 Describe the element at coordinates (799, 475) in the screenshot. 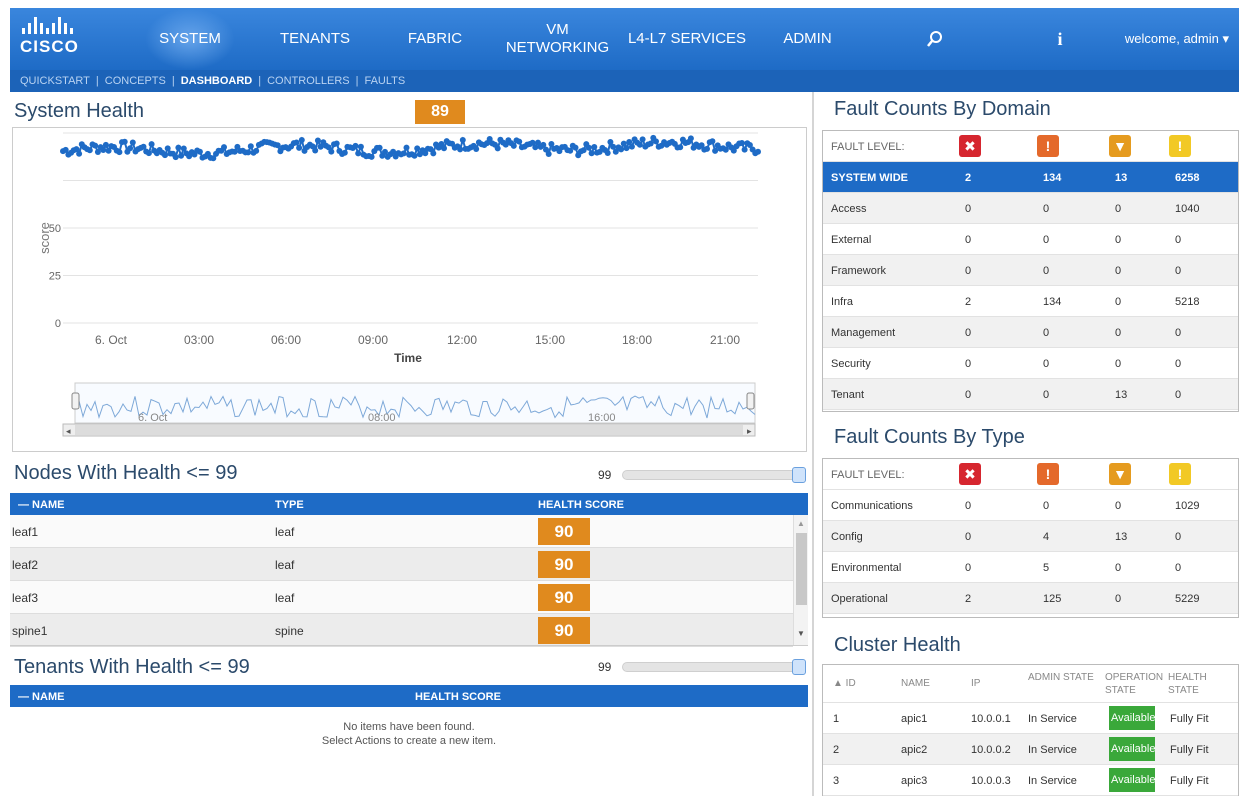

I see `nodes-slider-handle` at that location.